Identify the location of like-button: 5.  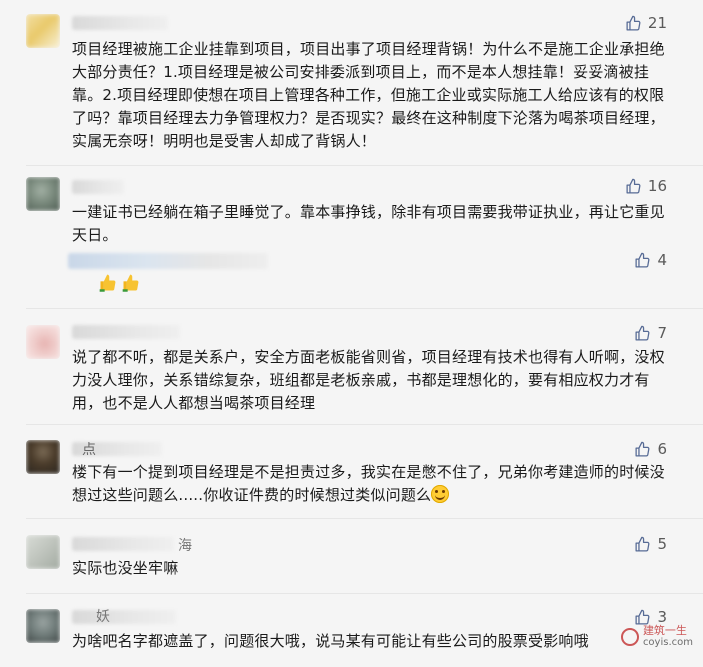
(650, 544).